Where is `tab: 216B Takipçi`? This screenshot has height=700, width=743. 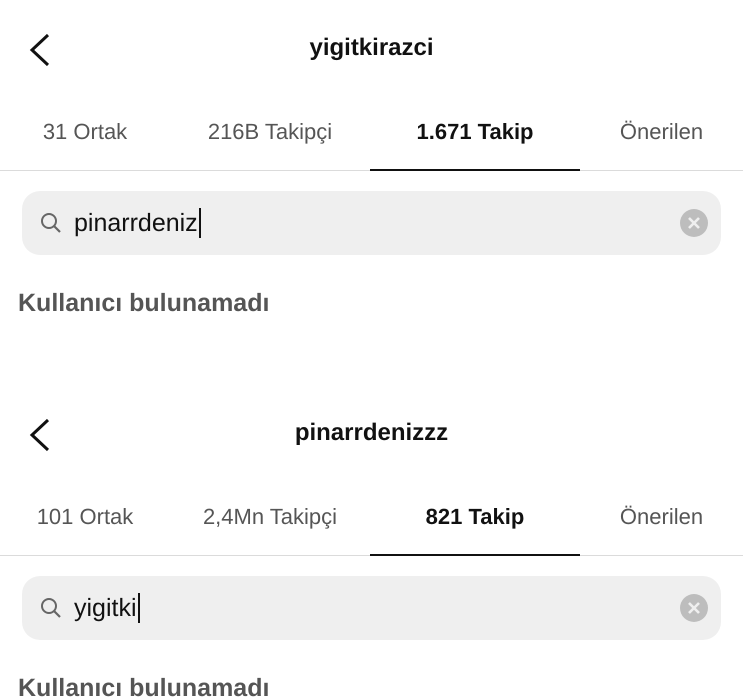 tab: 216B Takipçi is located at coordinates (270, 133).